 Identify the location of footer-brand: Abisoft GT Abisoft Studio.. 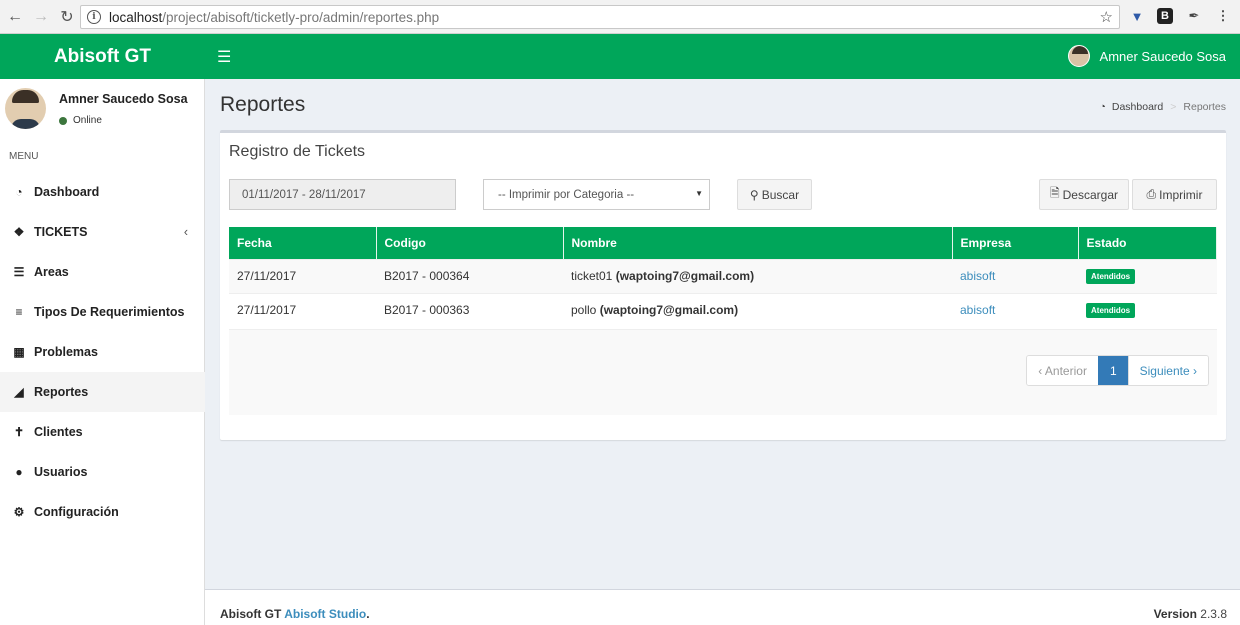
(295, 614).